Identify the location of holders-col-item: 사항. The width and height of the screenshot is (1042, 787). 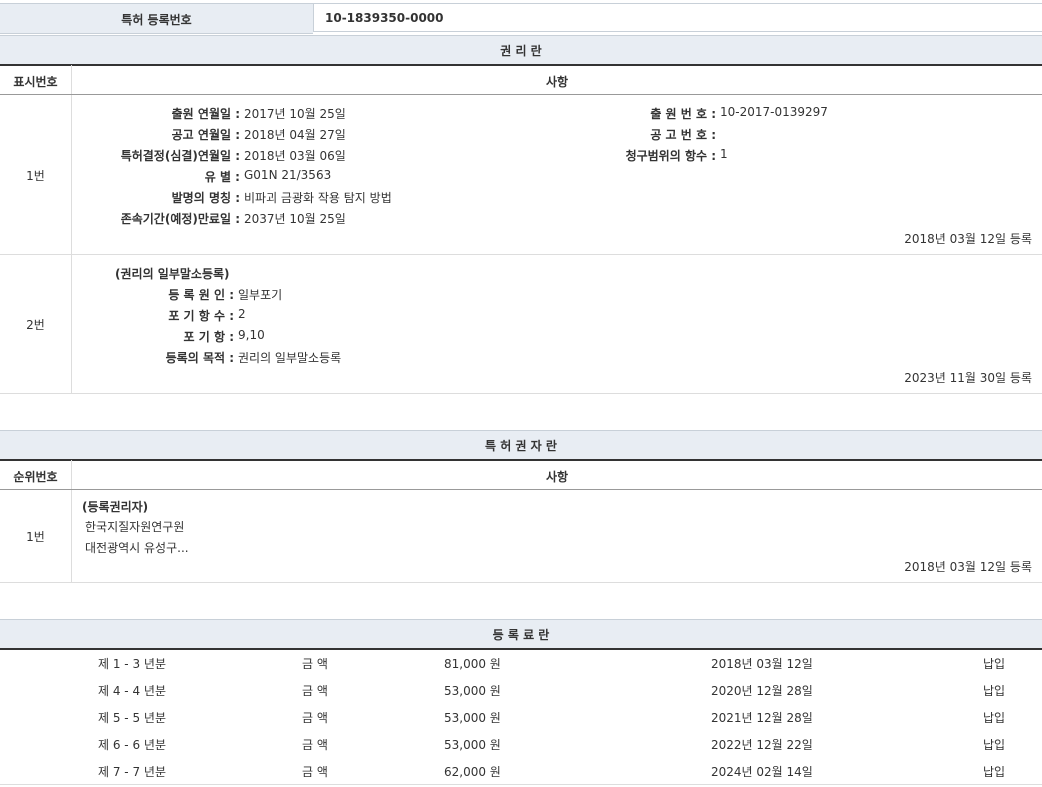
(557, 476).